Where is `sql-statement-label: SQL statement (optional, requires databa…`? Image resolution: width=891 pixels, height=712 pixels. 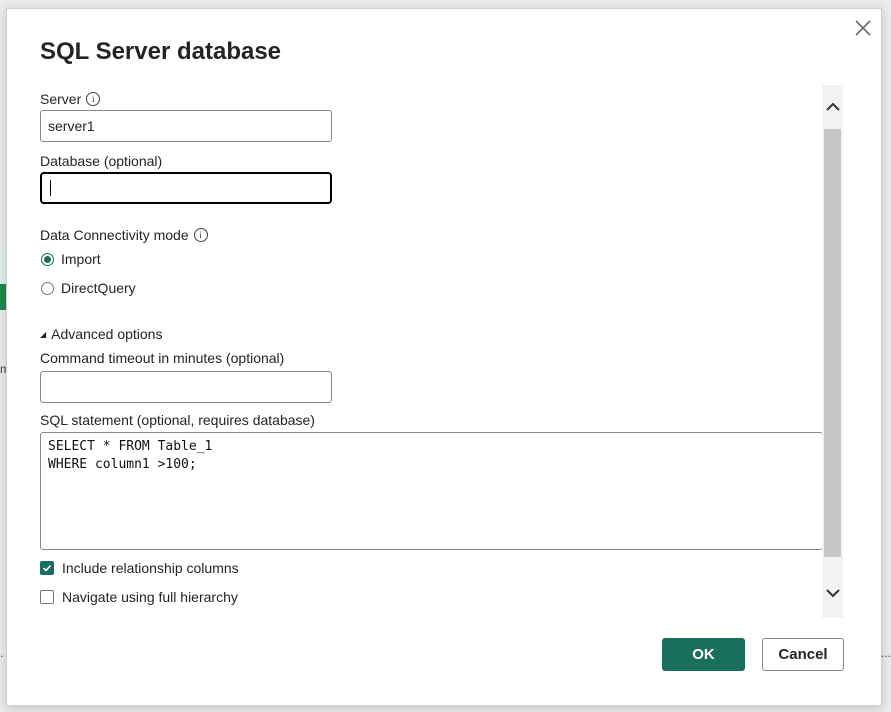 sql-statement-label: SQL statement (optional, requires databa… is located at coordinates (177, 420).